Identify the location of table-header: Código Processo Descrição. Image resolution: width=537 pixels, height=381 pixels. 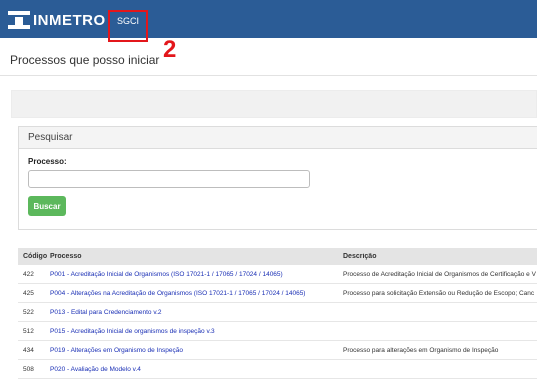
(277, 256).